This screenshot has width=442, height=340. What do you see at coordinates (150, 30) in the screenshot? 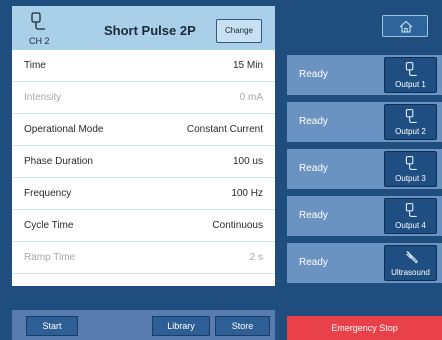
I see `program-name: Short Pulse 2P` at bounding box center [150, 30].